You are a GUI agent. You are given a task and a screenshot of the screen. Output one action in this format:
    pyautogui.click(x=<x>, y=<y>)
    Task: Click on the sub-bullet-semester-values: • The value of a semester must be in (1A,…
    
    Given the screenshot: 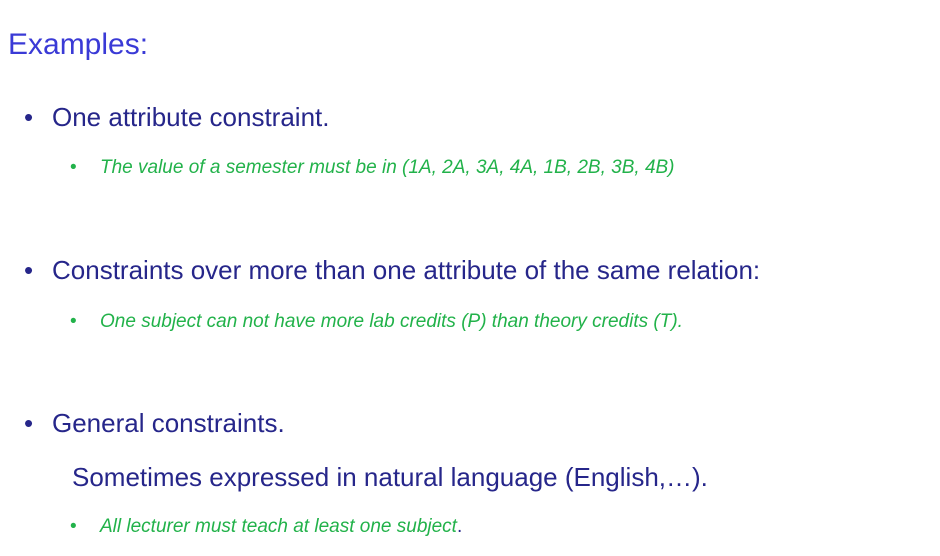 What is the action you would take?
    pyautogui.click(x=372, y=168)
    